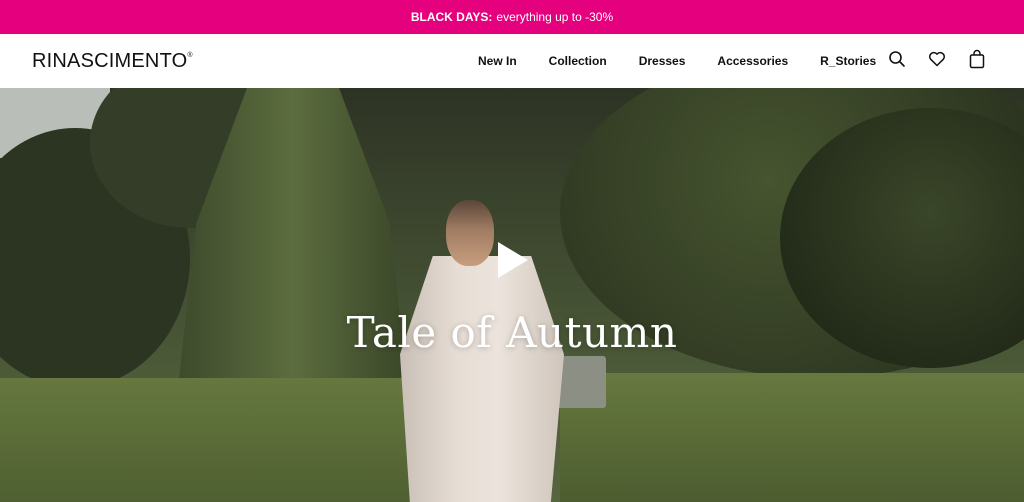 The width and height of the screenshot is (1024, 502). What do you see at coordinates (555, 17) in the screenshot?
I see `promo-text: everything up to -30%` at bounding box center [555, 17].